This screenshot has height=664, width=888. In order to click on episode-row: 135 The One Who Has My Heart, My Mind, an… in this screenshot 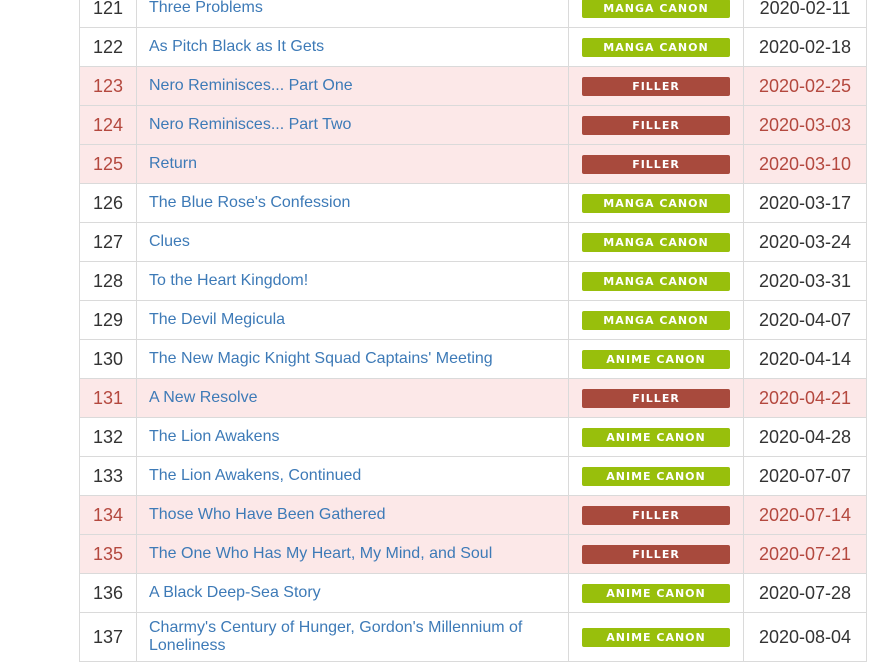, I will do `click(473, 554)`.